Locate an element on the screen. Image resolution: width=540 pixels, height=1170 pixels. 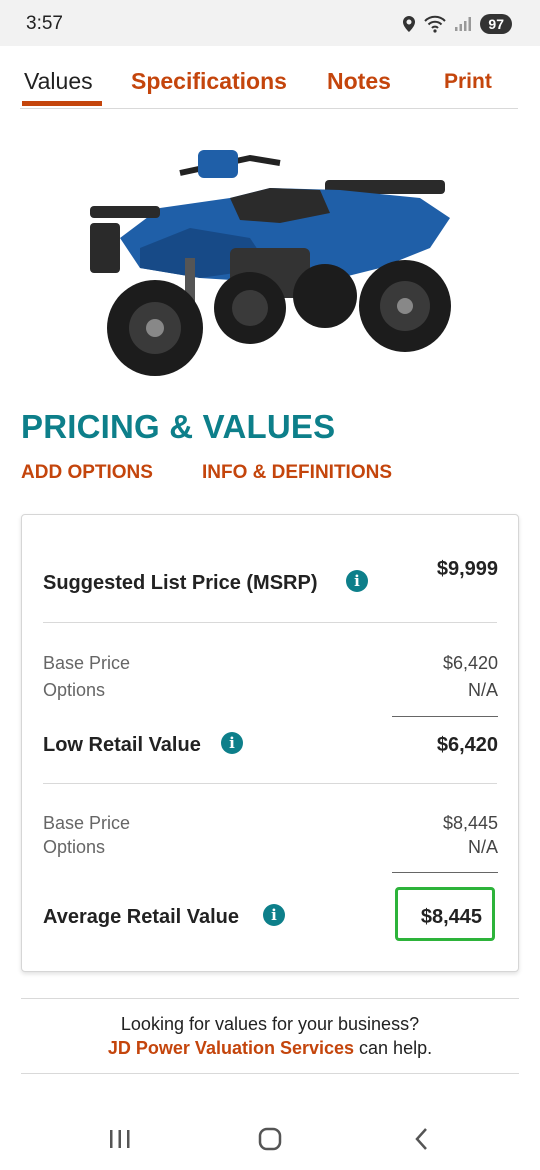
system-nav-bar is located at coordinates (270, 1140).